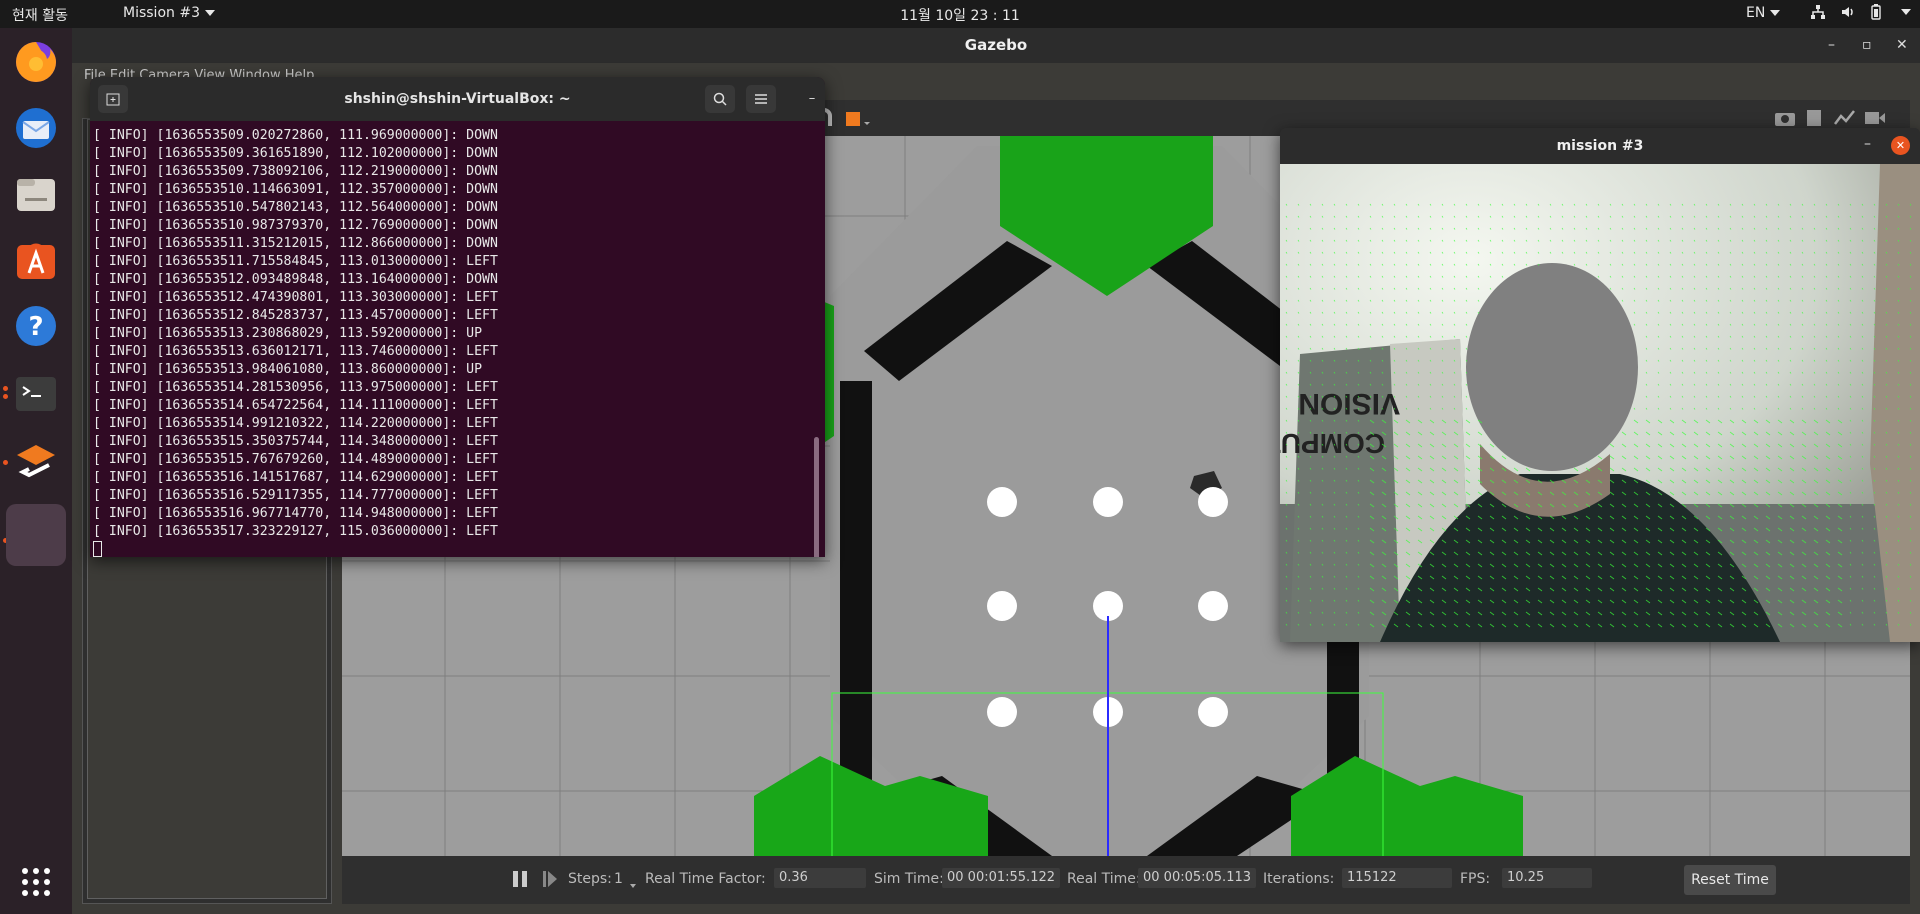  What do you see at coordinates (1818, 12) in the screenshot?
I see `network-icon` at bounding box center [1818, 12].